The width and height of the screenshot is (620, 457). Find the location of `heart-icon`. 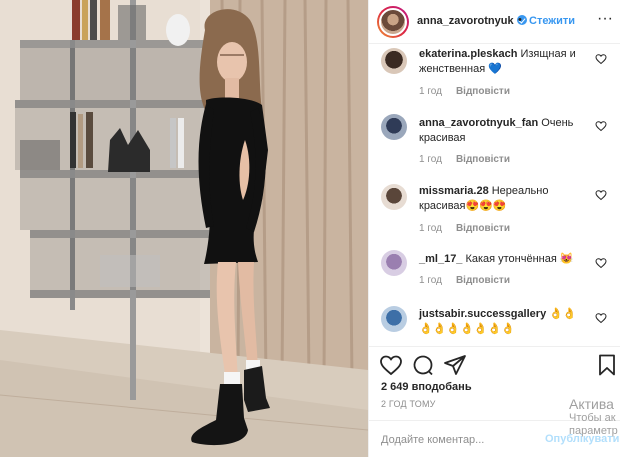

heart-icon is located at coordinates (391, 365).